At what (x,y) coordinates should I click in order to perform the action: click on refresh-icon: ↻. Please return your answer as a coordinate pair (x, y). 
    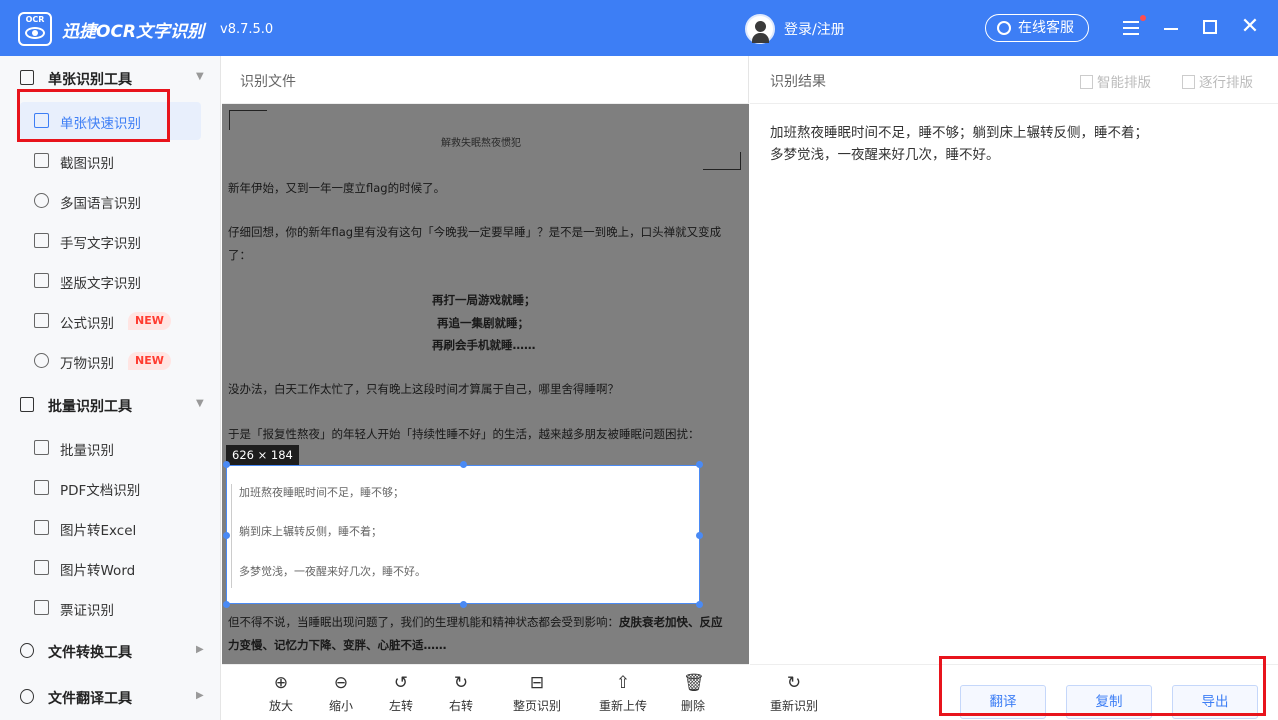
    Looking at the image, I should click on (794, 683).